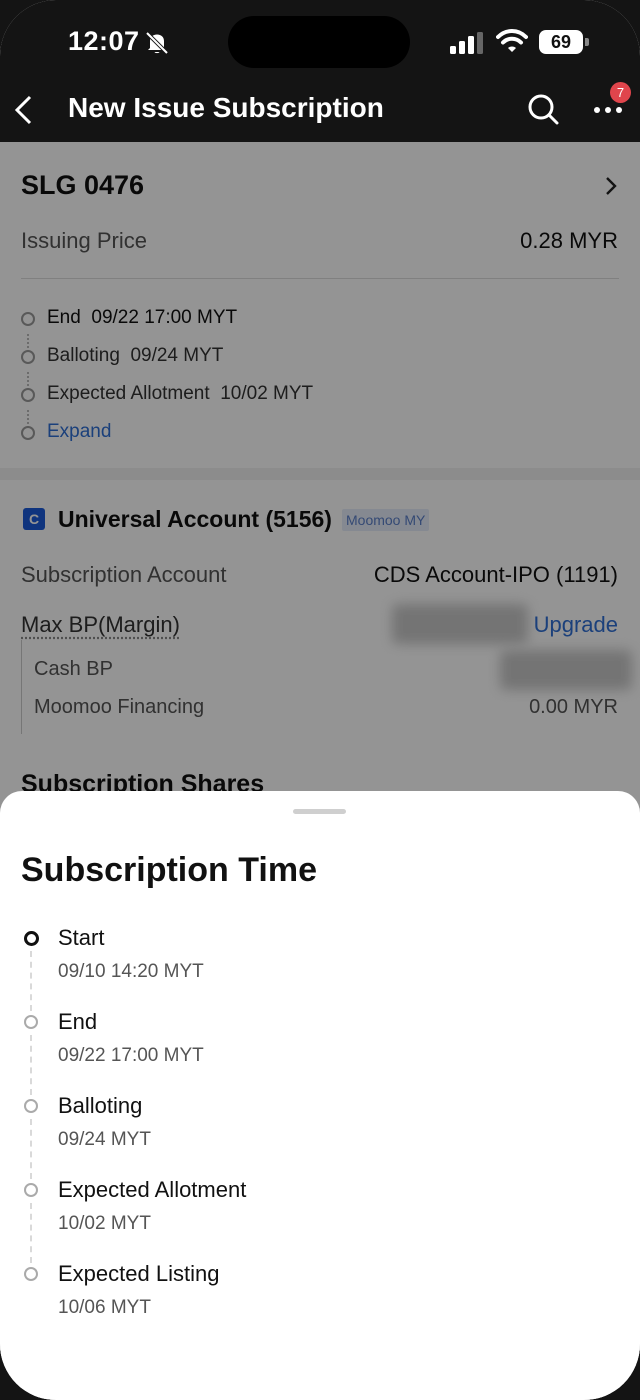  What do you see at coordinates (100, 1105) in the screenshot?
I see `timeline-title: Balloting` at bounding box center [100, 1105].